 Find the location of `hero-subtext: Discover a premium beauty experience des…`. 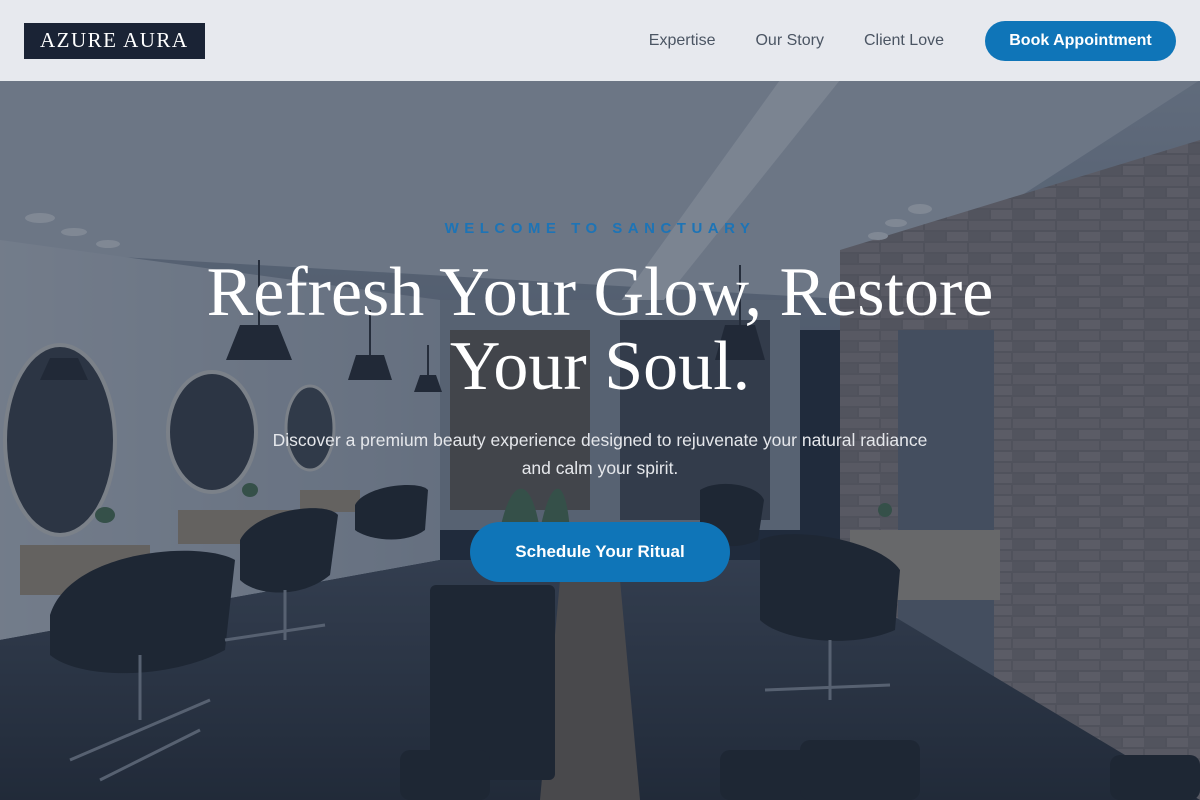

hero-subtext: Discover a premium beauty experience des… is located at coordinates (600, 454).